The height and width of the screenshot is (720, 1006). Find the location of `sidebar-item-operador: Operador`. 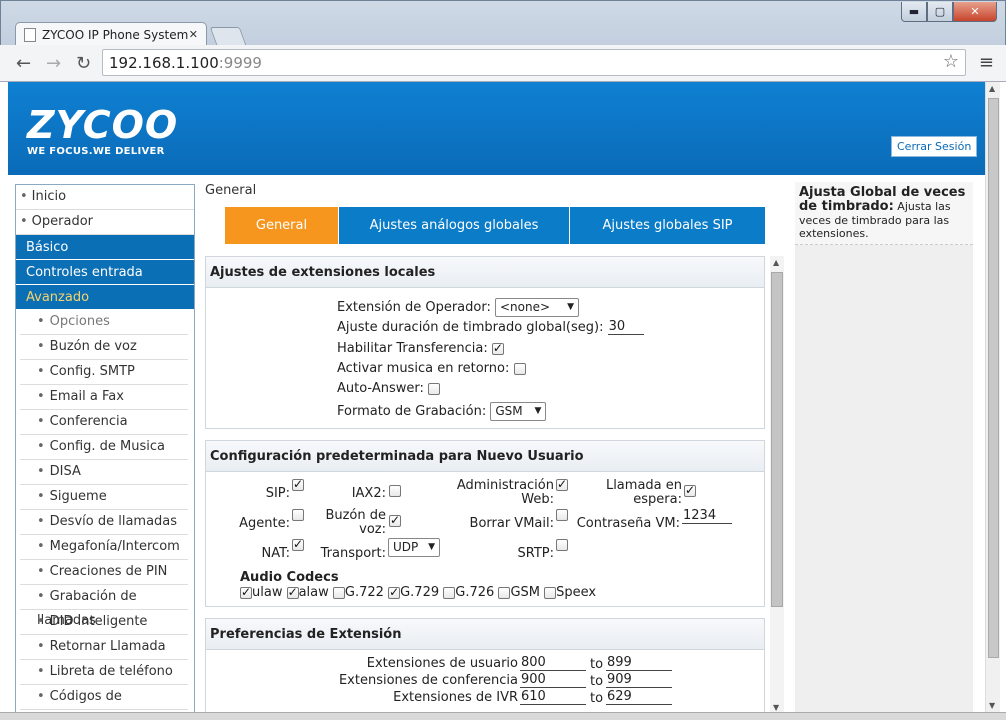

sidebar-item-operador: Operador is located at coordinates (105, 222).